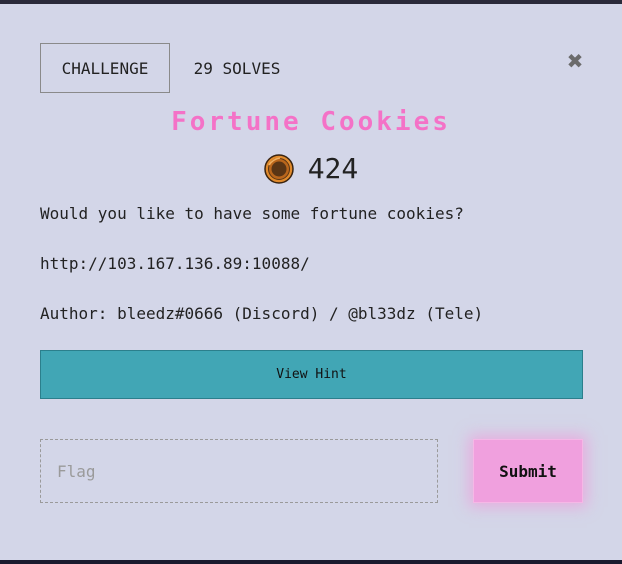 The height and width of the screenshot is (564, 622). Describe the element at coordinates (528, 471) in the screenshot. I see `submit-button: Submit` at that location.